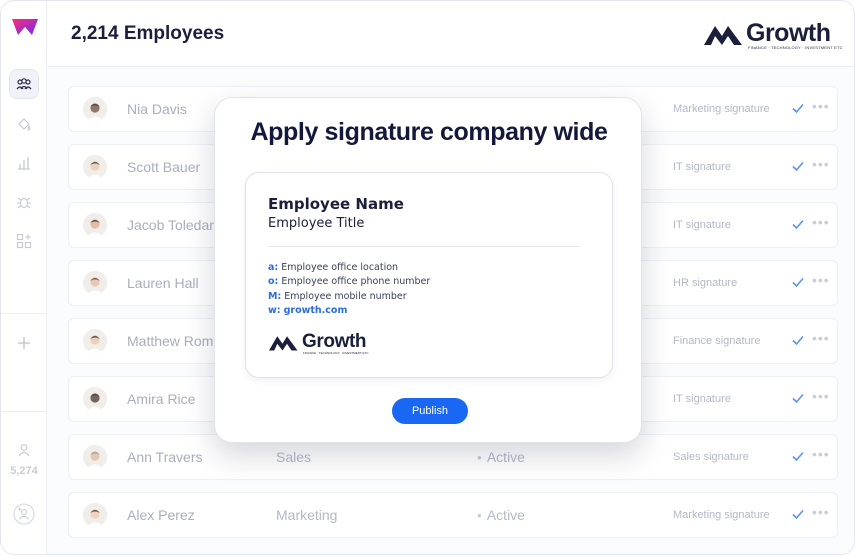 The width and height of the screenshot is (855, 555). I want to click on signature-contact-mobile: M: Employee mobile number, so click(337, 296).